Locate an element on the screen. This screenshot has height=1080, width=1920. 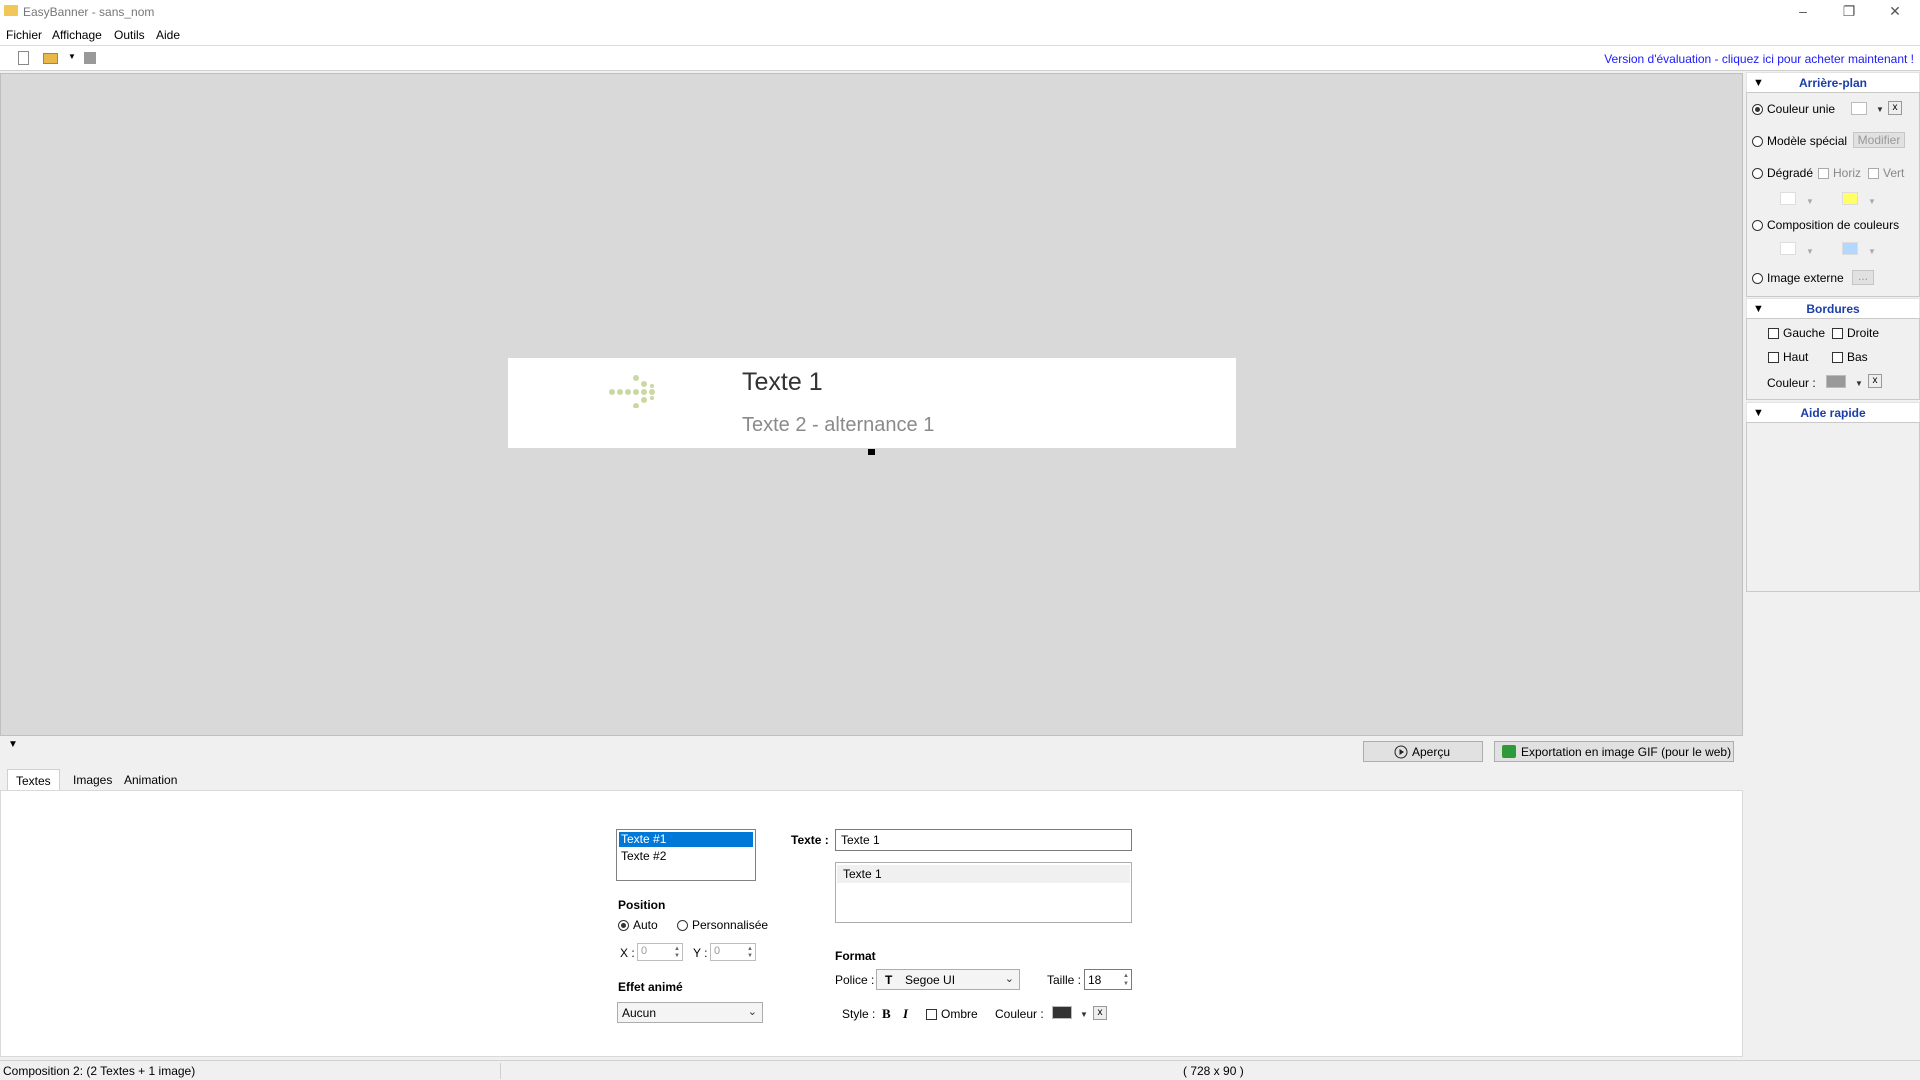
position-auto-label: Auto is located at coordinates (645, 925).